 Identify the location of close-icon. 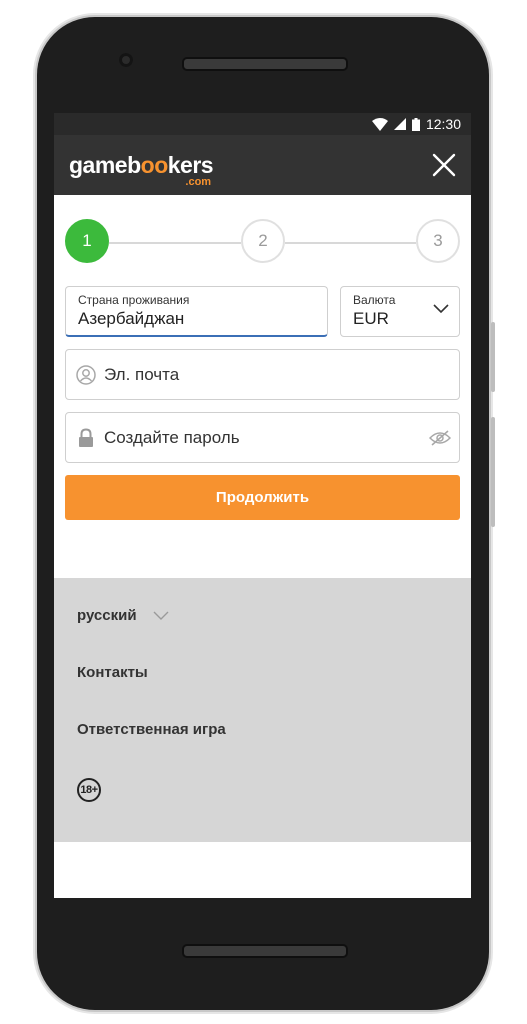
(444, 165).